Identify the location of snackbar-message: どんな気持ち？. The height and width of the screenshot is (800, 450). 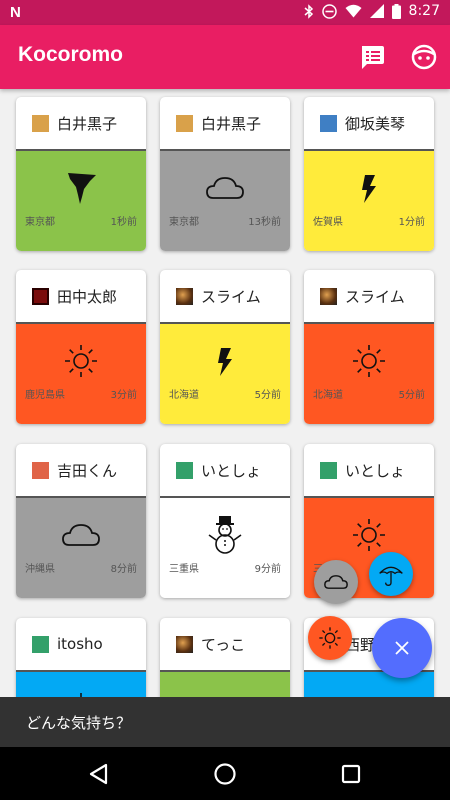
(79, 723).